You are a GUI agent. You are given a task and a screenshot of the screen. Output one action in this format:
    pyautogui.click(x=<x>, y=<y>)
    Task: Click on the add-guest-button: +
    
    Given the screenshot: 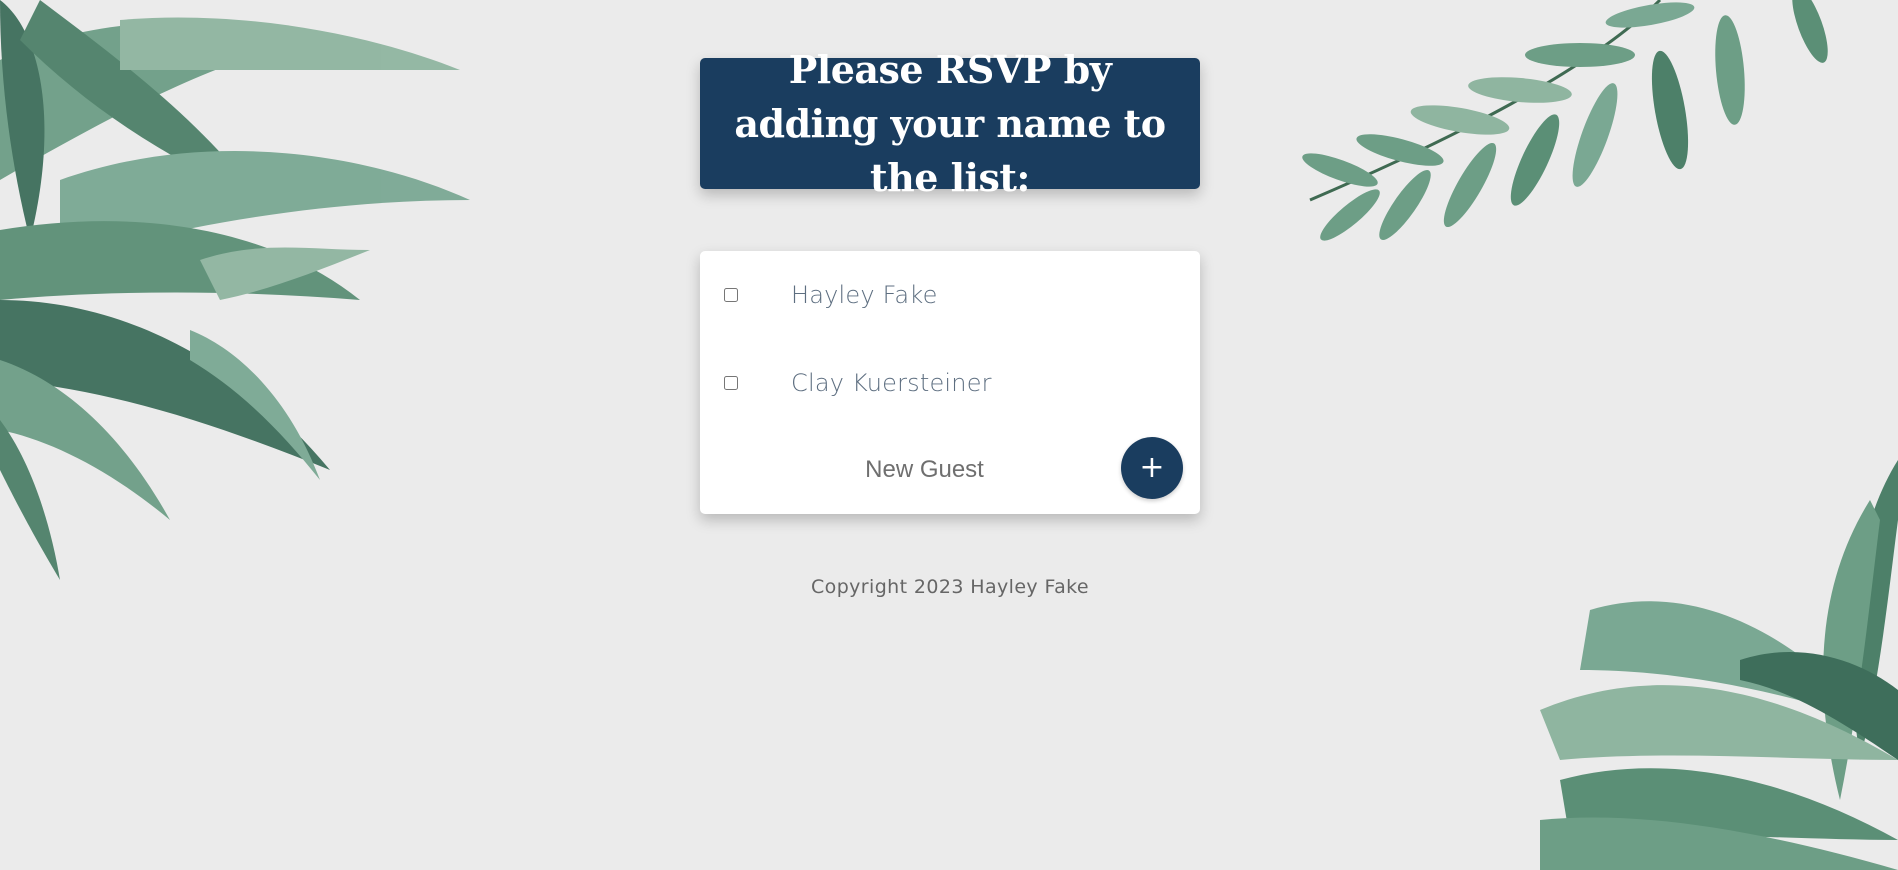 What is the action you would take?
    pyautogui.click(x=1152, y=468)
    